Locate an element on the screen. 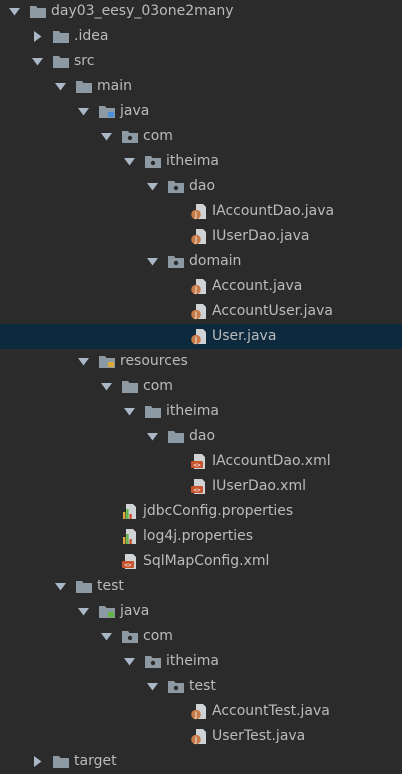 The width and height of the screenshot is (402, 774). tree-item-accounttest-java: J AccountTest.java is located at coordinates (201, 711).